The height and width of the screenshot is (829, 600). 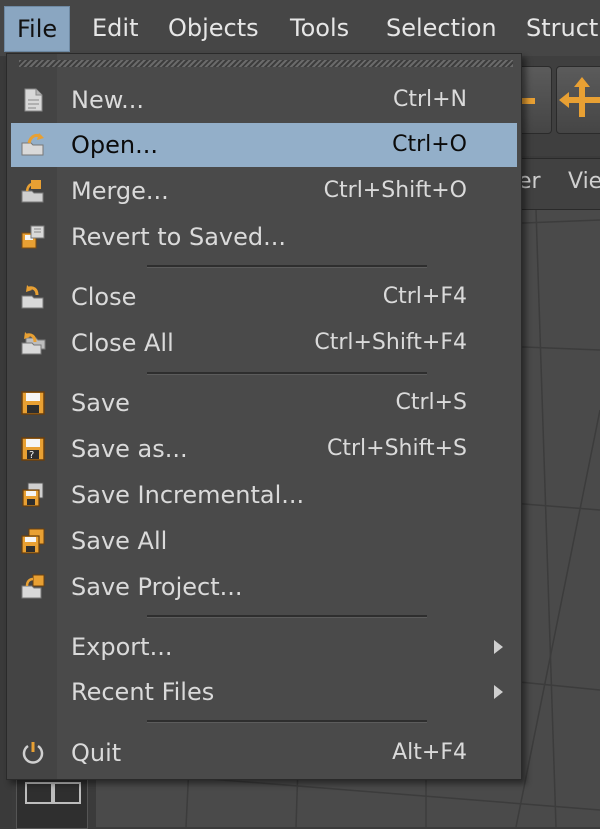 I want to click on menu-item-new: New... Ctrl+N, so click(x=264, y=100).